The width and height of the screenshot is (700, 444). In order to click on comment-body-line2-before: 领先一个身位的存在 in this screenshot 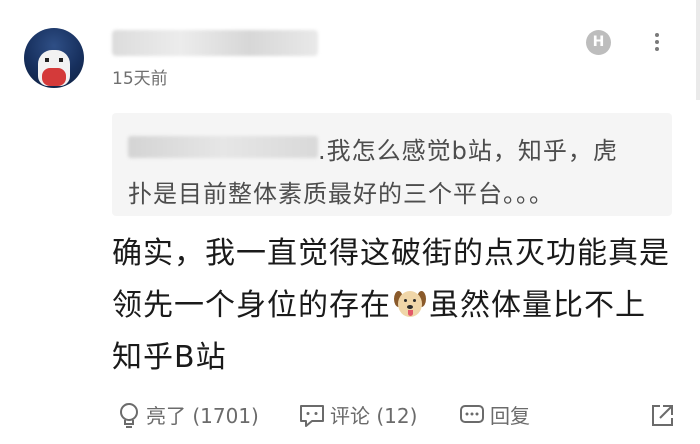, I will do `click(251, 305)`.